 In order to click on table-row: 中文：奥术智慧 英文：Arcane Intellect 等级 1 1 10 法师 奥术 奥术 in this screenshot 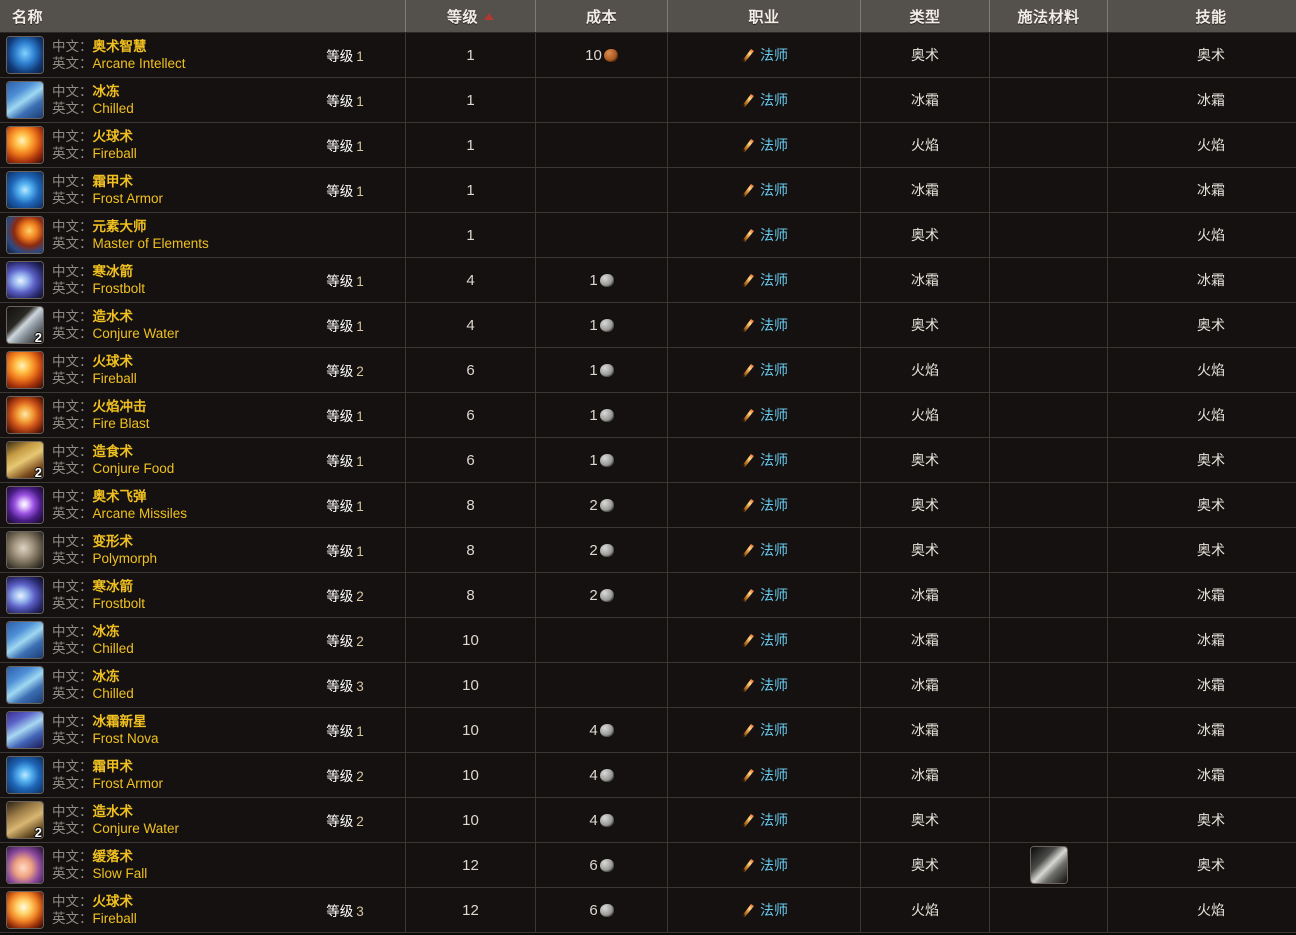, I will do `click(648, 55)`.